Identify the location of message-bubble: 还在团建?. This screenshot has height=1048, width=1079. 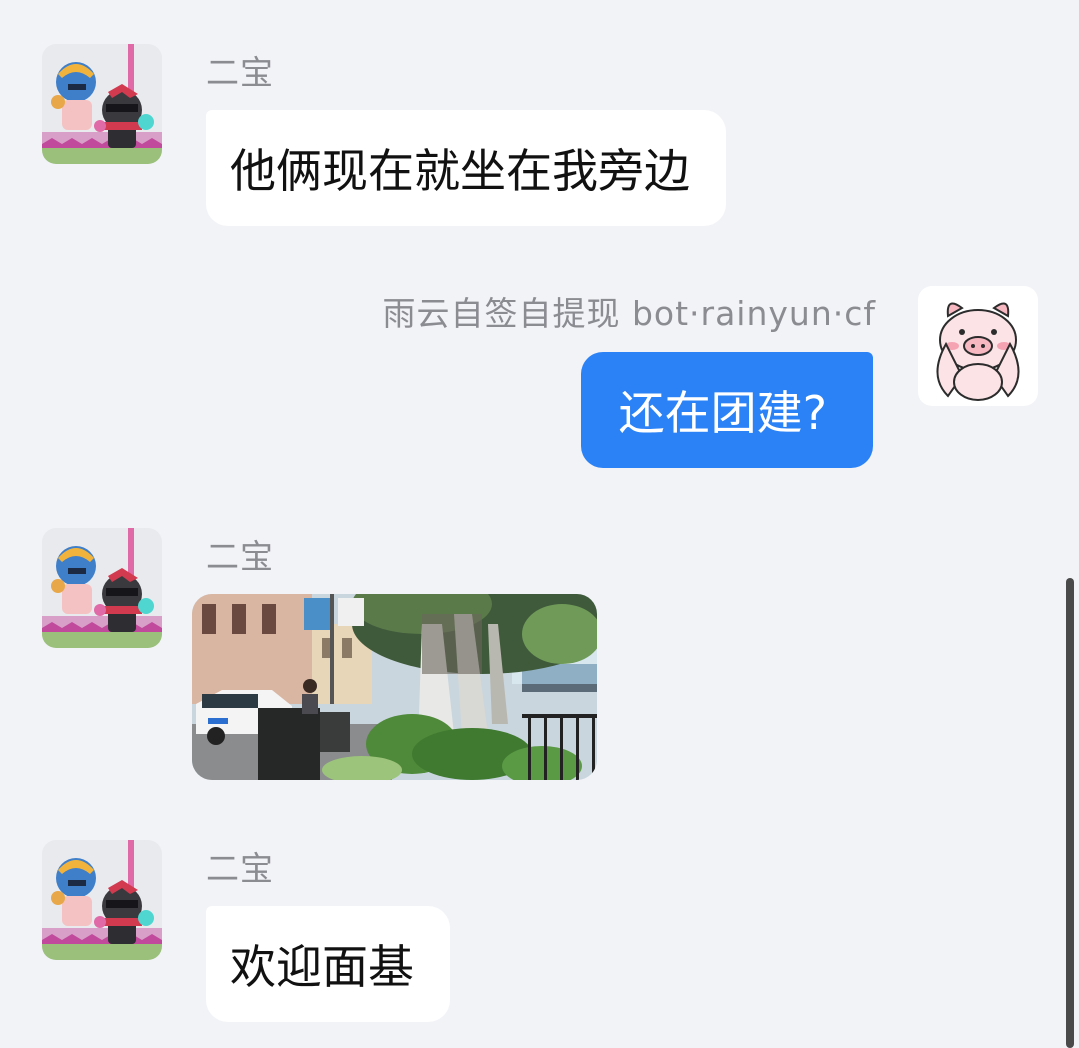
(726, 410).